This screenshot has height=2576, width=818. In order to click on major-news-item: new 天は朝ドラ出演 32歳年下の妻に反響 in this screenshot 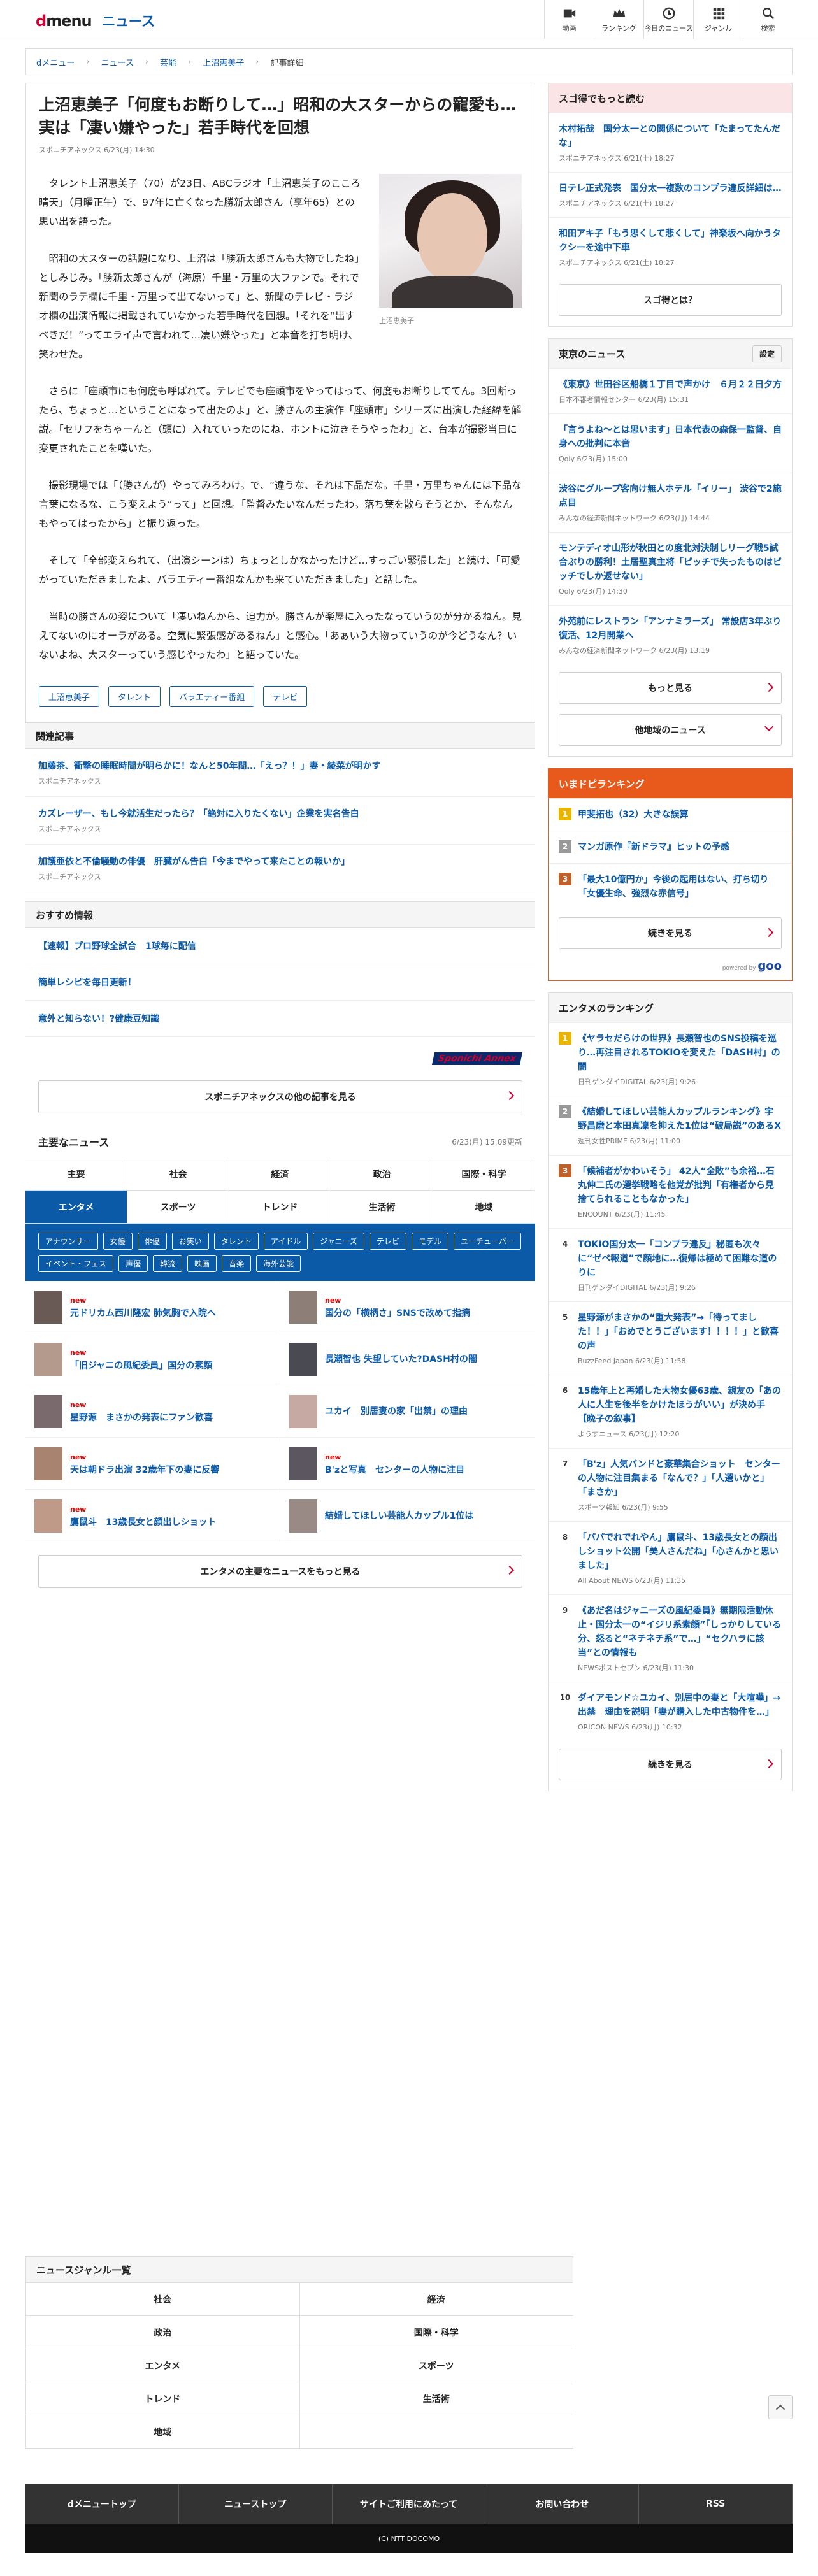, I will do `click(152, 1464)`.